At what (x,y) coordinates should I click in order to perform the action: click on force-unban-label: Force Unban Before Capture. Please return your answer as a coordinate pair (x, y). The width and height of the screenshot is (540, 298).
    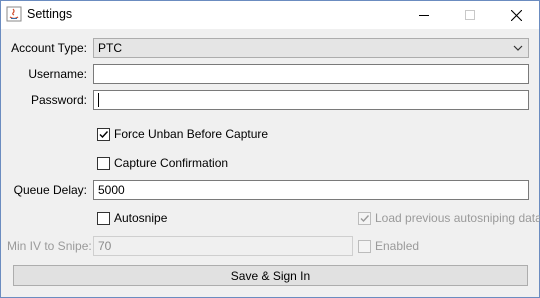
    Looking at the image, I should click on (191, 134).